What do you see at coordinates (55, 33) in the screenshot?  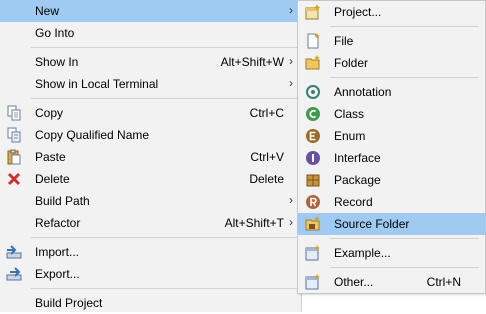 I see `menu-item-label: Go Into` at bounding box center [55, 33].